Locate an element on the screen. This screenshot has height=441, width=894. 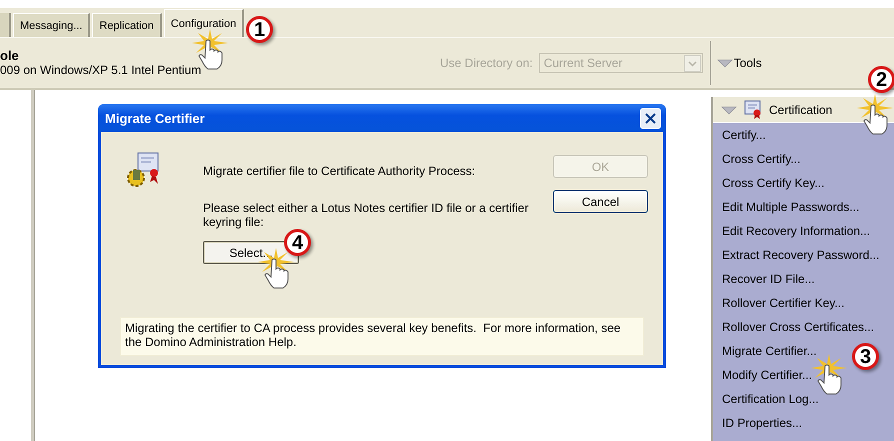
tab: Configuration is located at coordinates (204, 23).